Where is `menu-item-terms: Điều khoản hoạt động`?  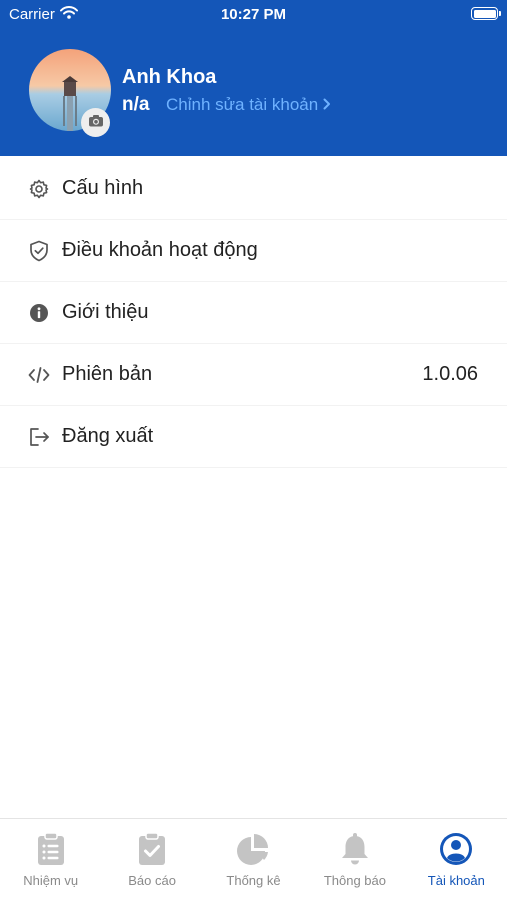 menu-item-terms: Điều khoản hoạt động is located at coordinates (253, 251).